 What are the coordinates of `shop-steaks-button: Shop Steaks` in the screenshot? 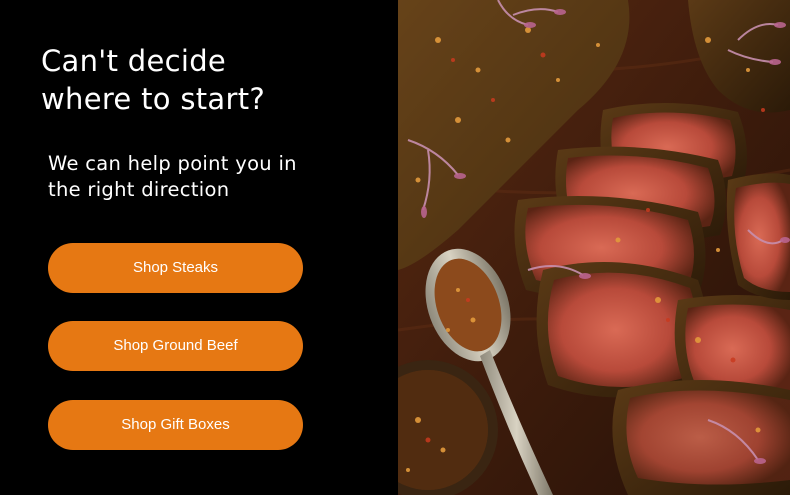 It's located at (175, 268).